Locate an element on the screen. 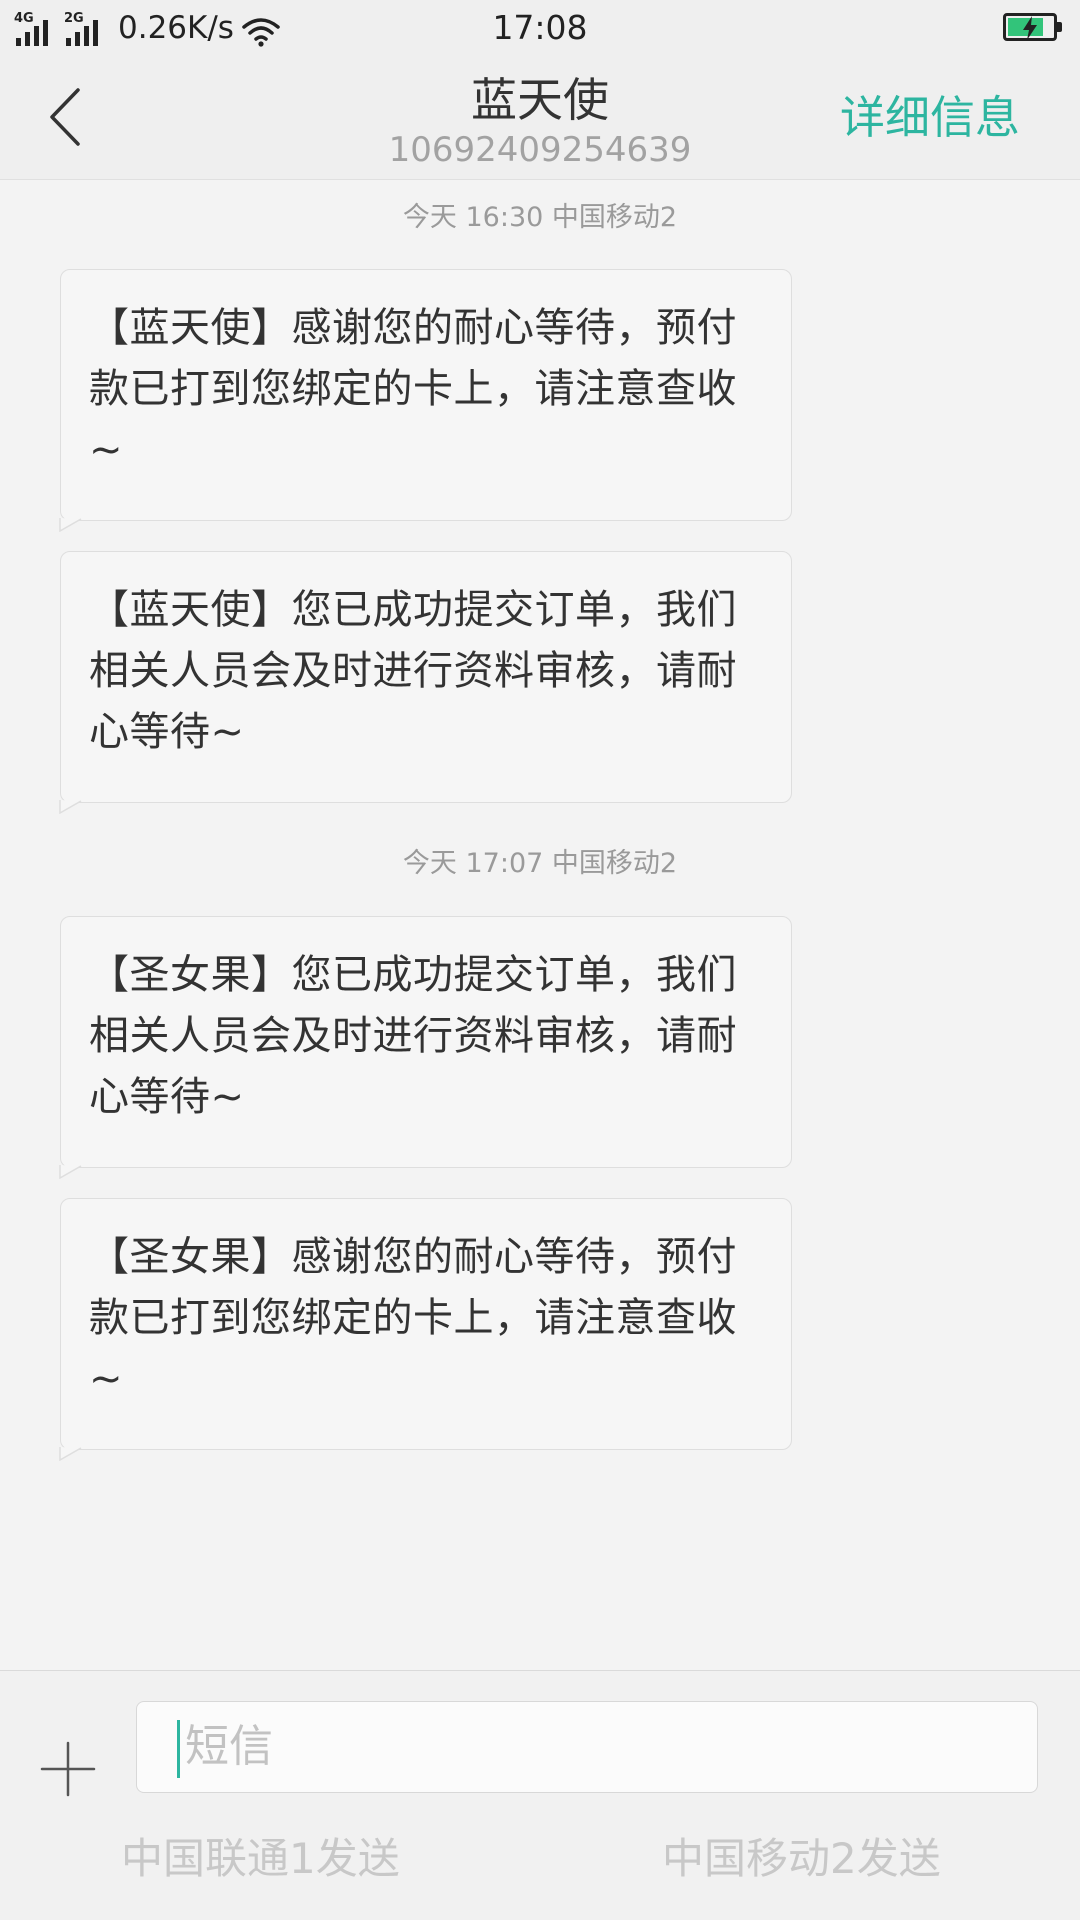 The width and height of the screenshot is (1080, 1920). message-text: 【圣女果】感谢您的耐心等待，预付款已打到您绑定的卡上，请注意查收~ is located at coordinates (413, 1318).